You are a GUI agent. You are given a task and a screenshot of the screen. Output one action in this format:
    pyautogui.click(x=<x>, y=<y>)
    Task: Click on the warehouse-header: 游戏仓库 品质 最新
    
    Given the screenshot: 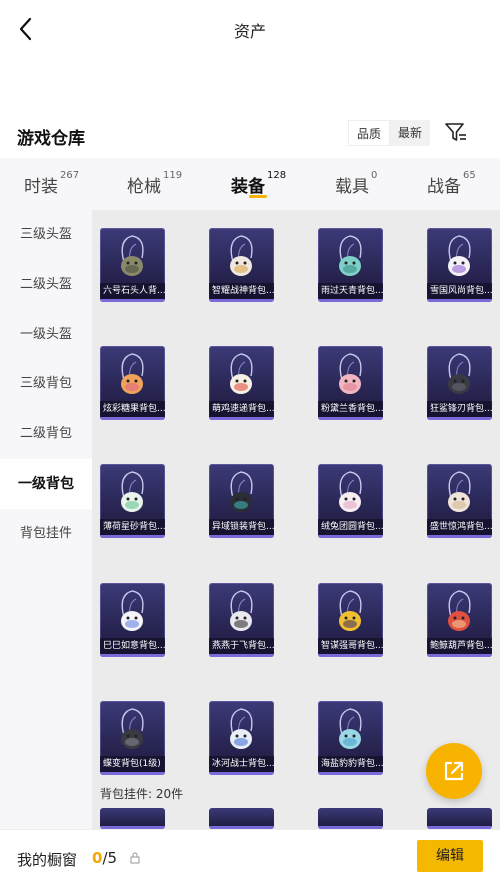 What is the action you would take?
    pyautogui.click(x=250, y=136)
    